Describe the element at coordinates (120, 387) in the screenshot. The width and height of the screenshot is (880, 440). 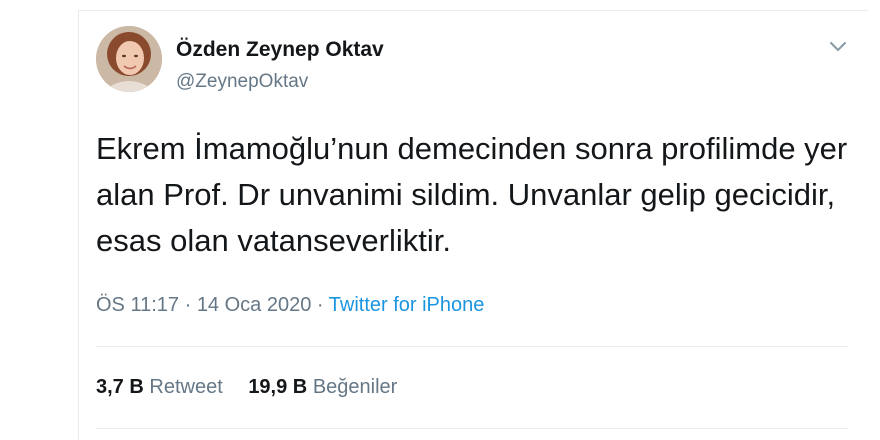
I see `retweets-count: 3,7 B` at that location.